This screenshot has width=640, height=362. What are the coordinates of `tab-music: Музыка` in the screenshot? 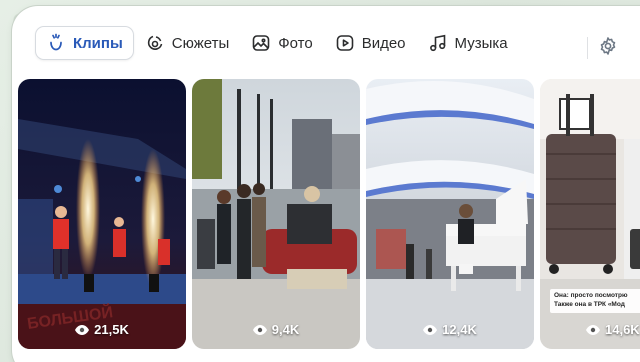 It's located at (468, 43).